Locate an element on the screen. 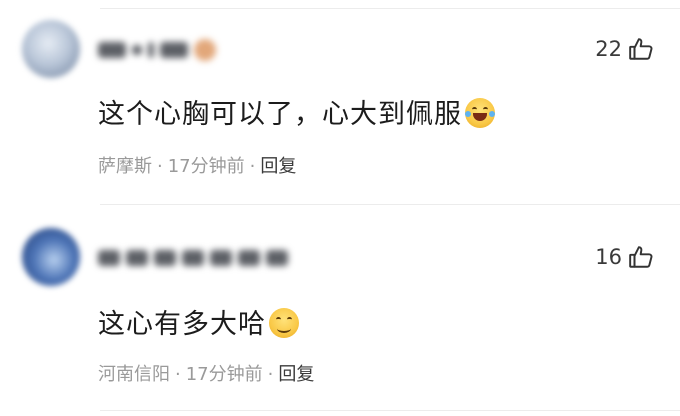  comment-meta: 河南信阳 · 17分钟前 · 回复 is located at coordinates (206, 373).